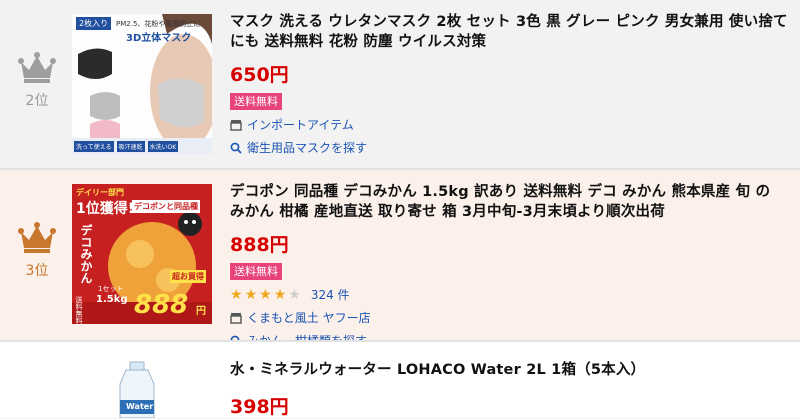 Image resolution: width=800 pixels, height=419 pixels. Describe the element at coordinates (111, 289) in the screenshot. I see `thumb-weight-a: 1セット` at that location.